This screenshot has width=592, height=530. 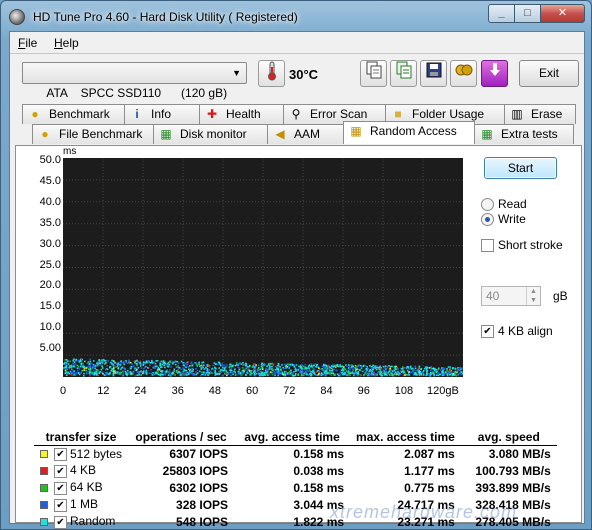 I want to click on stepper-arrows-icon: ▲ ▼, so click(x=533, y=296).